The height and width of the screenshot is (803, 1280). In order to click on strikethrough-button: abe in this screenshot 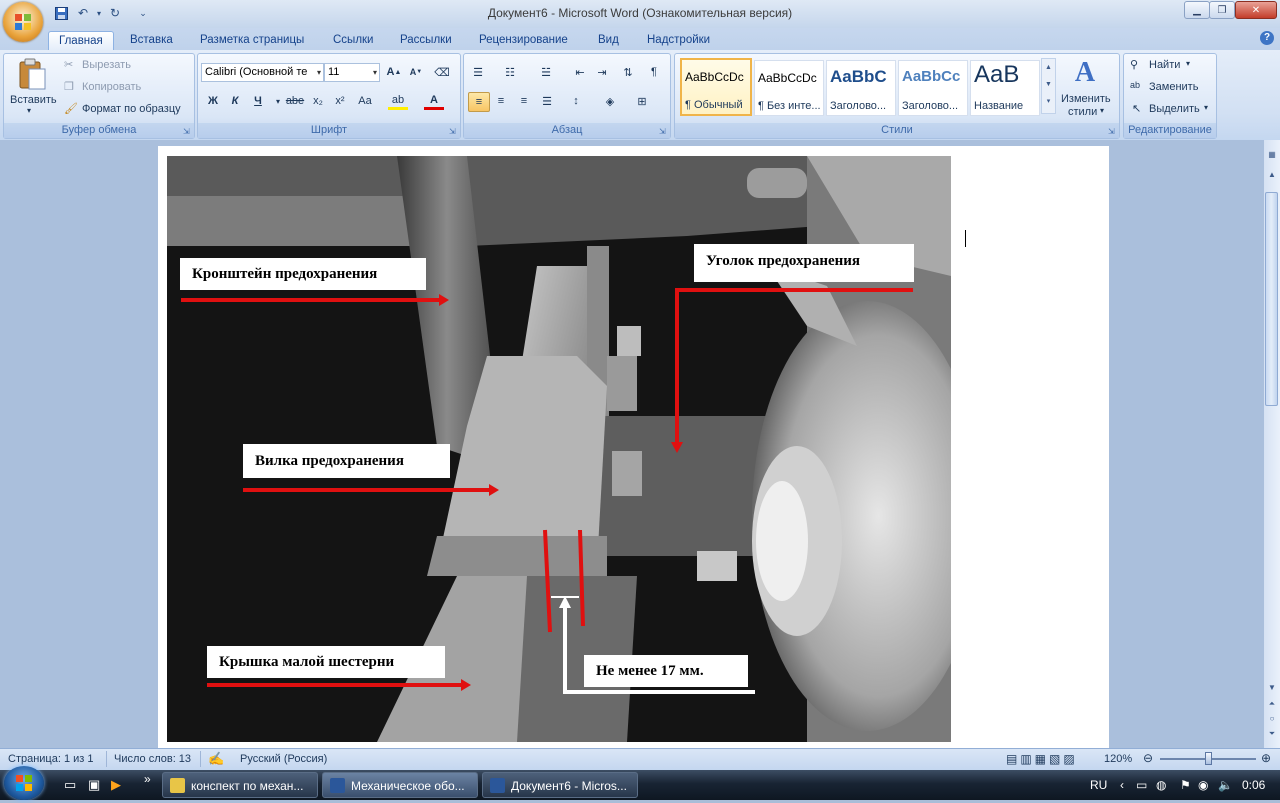, I will do `click(295, 101)`.